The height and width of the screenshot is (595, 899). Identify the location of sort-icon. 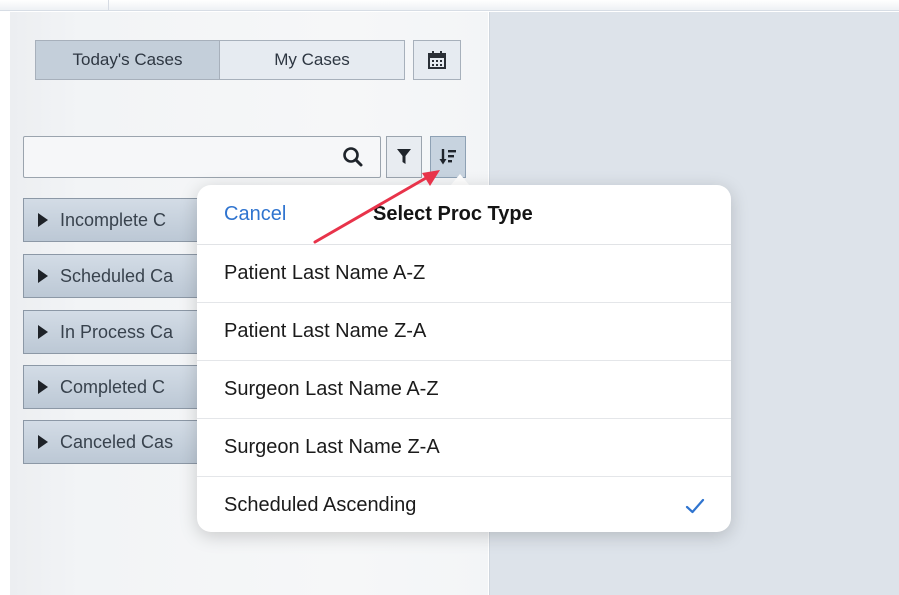
(447, 157).